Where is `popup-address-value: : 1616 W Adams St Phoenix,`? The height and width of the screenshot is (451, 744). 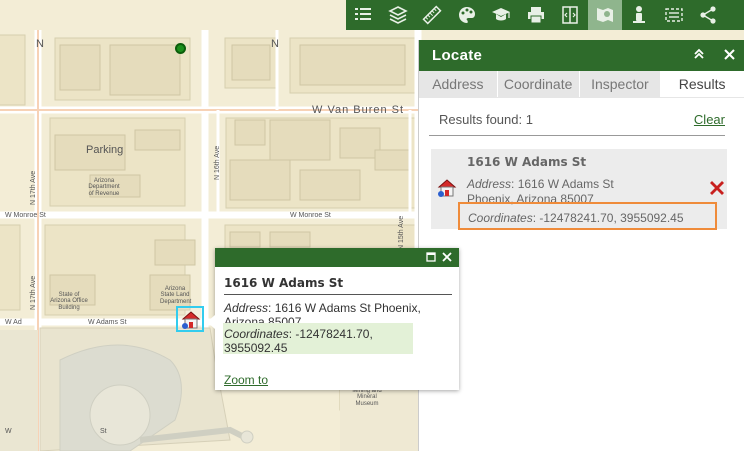
popup-address-value: : 1616 W Adams St Phoenix, is located at coordinates (344, 308).